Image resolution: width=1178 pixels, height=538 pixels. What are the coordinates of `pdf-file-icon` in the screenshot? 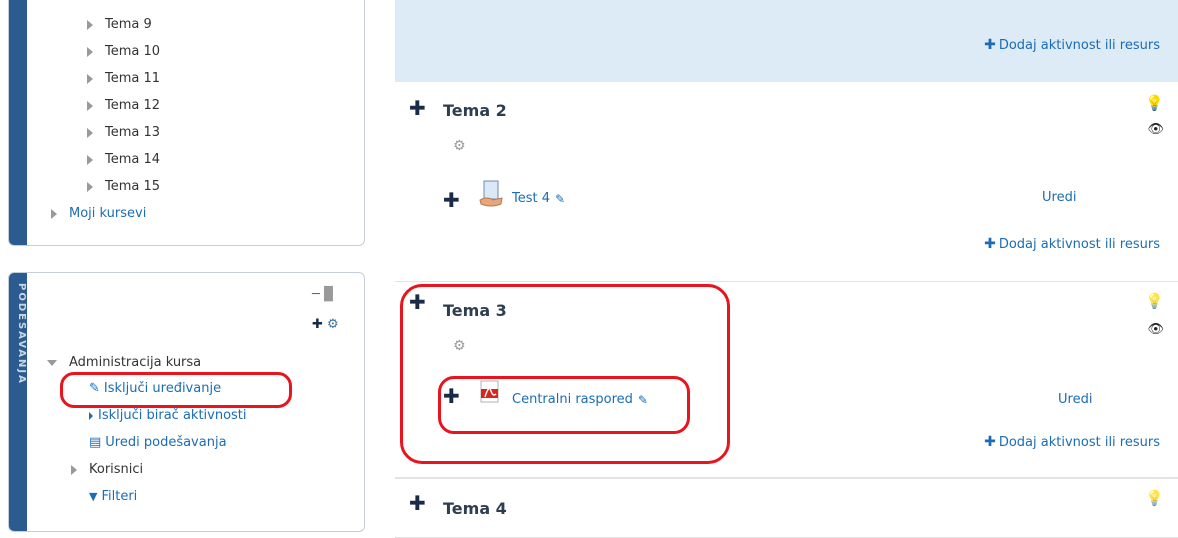 It's located at (490, 392).